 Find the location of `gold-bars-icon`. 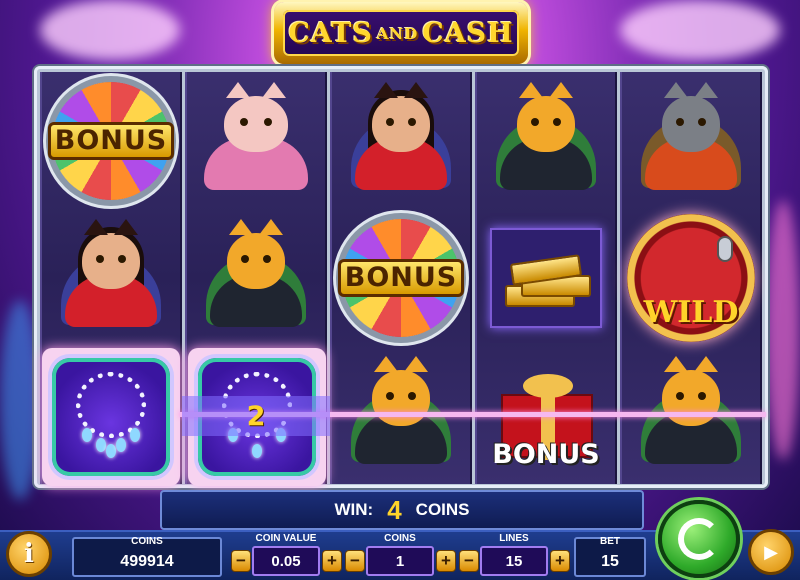

gold-bars-icon is located at coordinates (546, 277).